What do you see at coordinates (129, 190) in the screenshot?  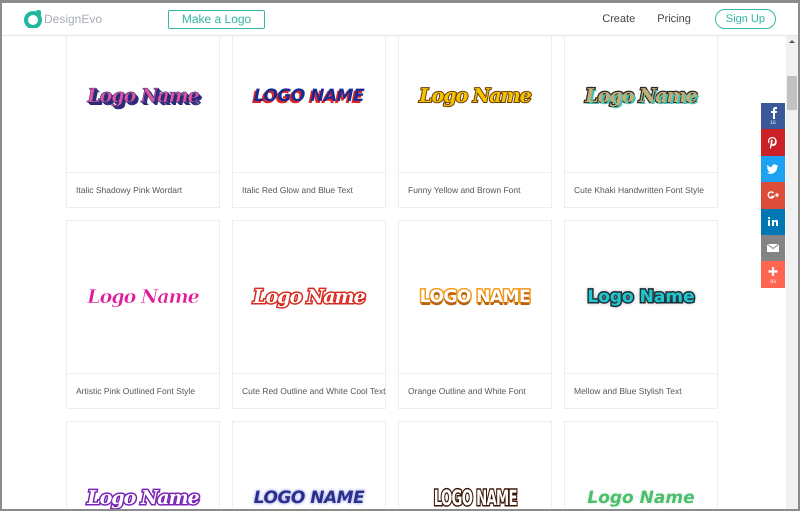 I see `template-title: Italic Shadowy Pink Wordart` at bounding box center [129, 190].